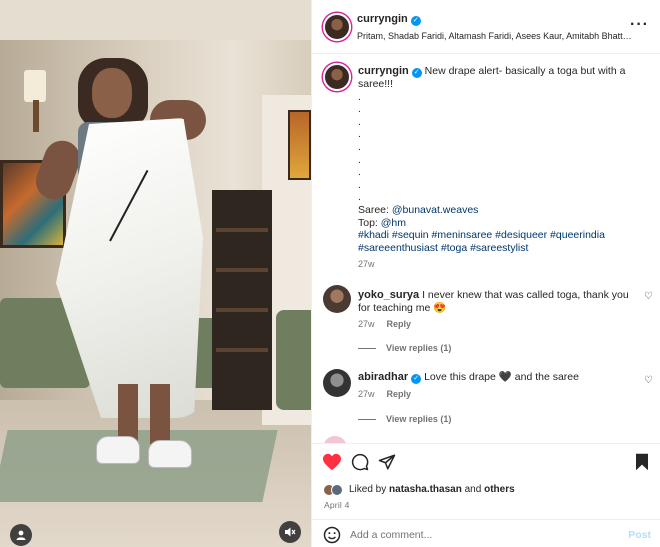 The height and width of the screenshot is (547, 660). I want to click on top-mention-link: @hm, so click(393, 223).